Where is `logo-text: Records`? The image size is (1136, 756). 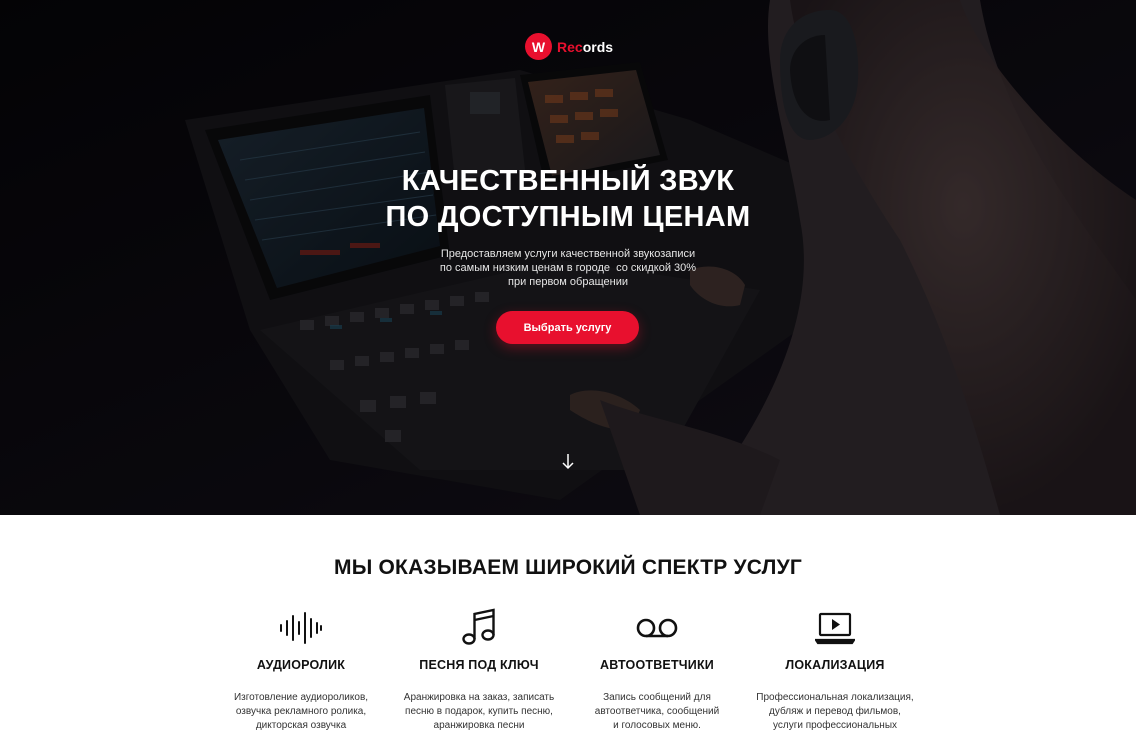 logo-text: Records is located at coordinates (585, 47).